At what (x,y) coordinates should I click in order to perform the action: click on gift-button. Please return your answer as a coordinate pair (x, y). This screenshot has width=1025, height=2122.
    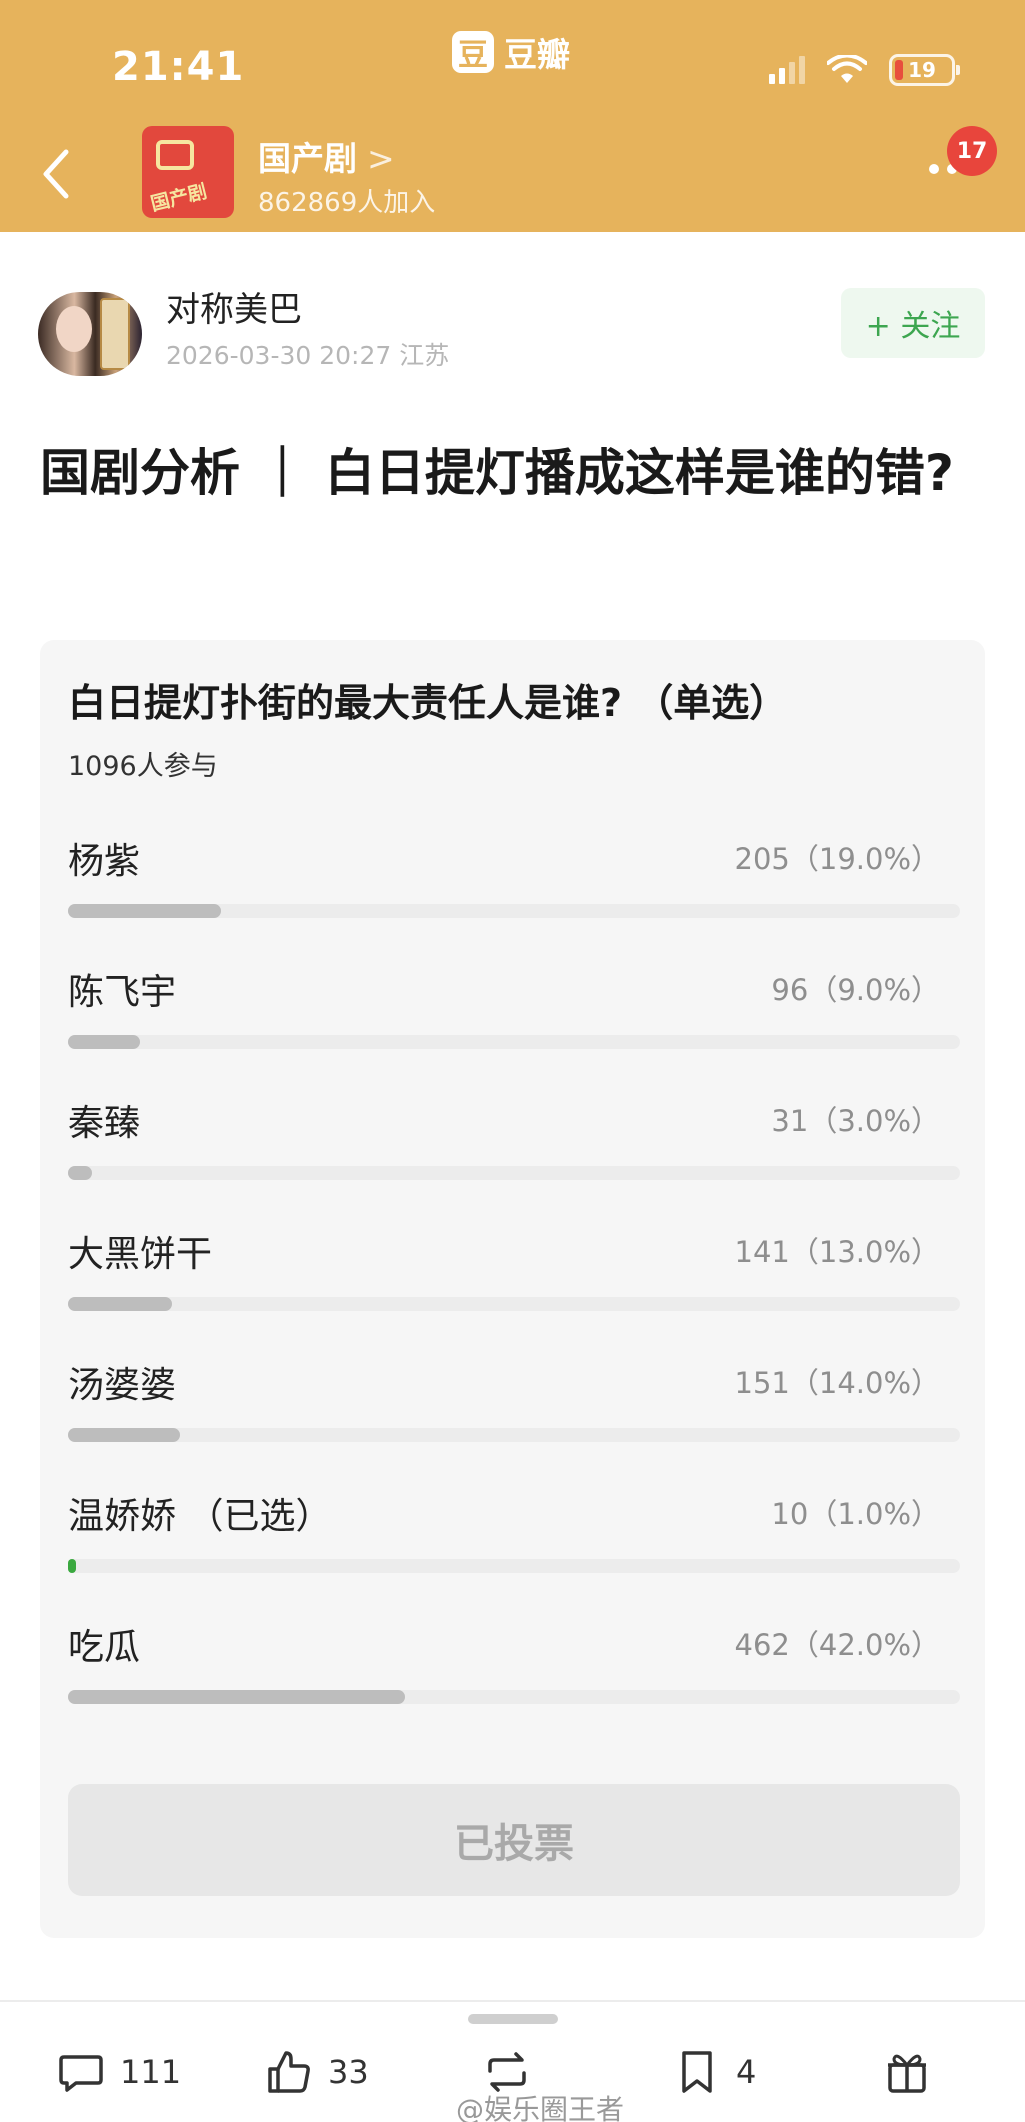
    Looking at the image, I should click on (907, 2072).